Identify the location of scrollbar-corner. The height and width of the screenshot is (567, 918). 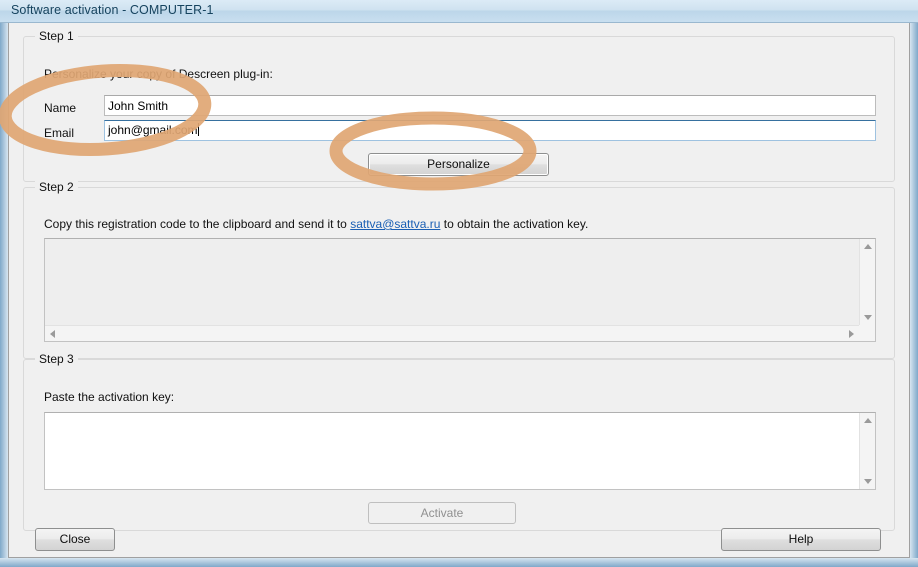
(867, 333).